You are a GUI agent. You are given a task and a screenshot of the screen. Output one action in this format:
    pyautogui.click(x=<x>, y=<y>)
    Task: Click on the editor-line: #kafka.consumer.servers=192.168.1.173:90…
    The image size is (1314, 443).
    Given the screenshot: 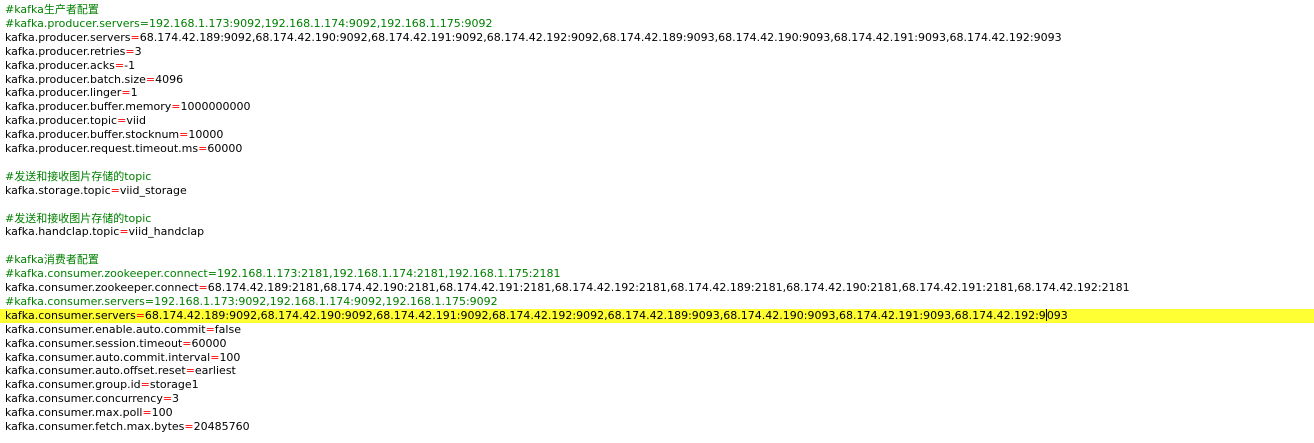 What is the action you would take?
    pyautogui.click(x=657, y=302)
    